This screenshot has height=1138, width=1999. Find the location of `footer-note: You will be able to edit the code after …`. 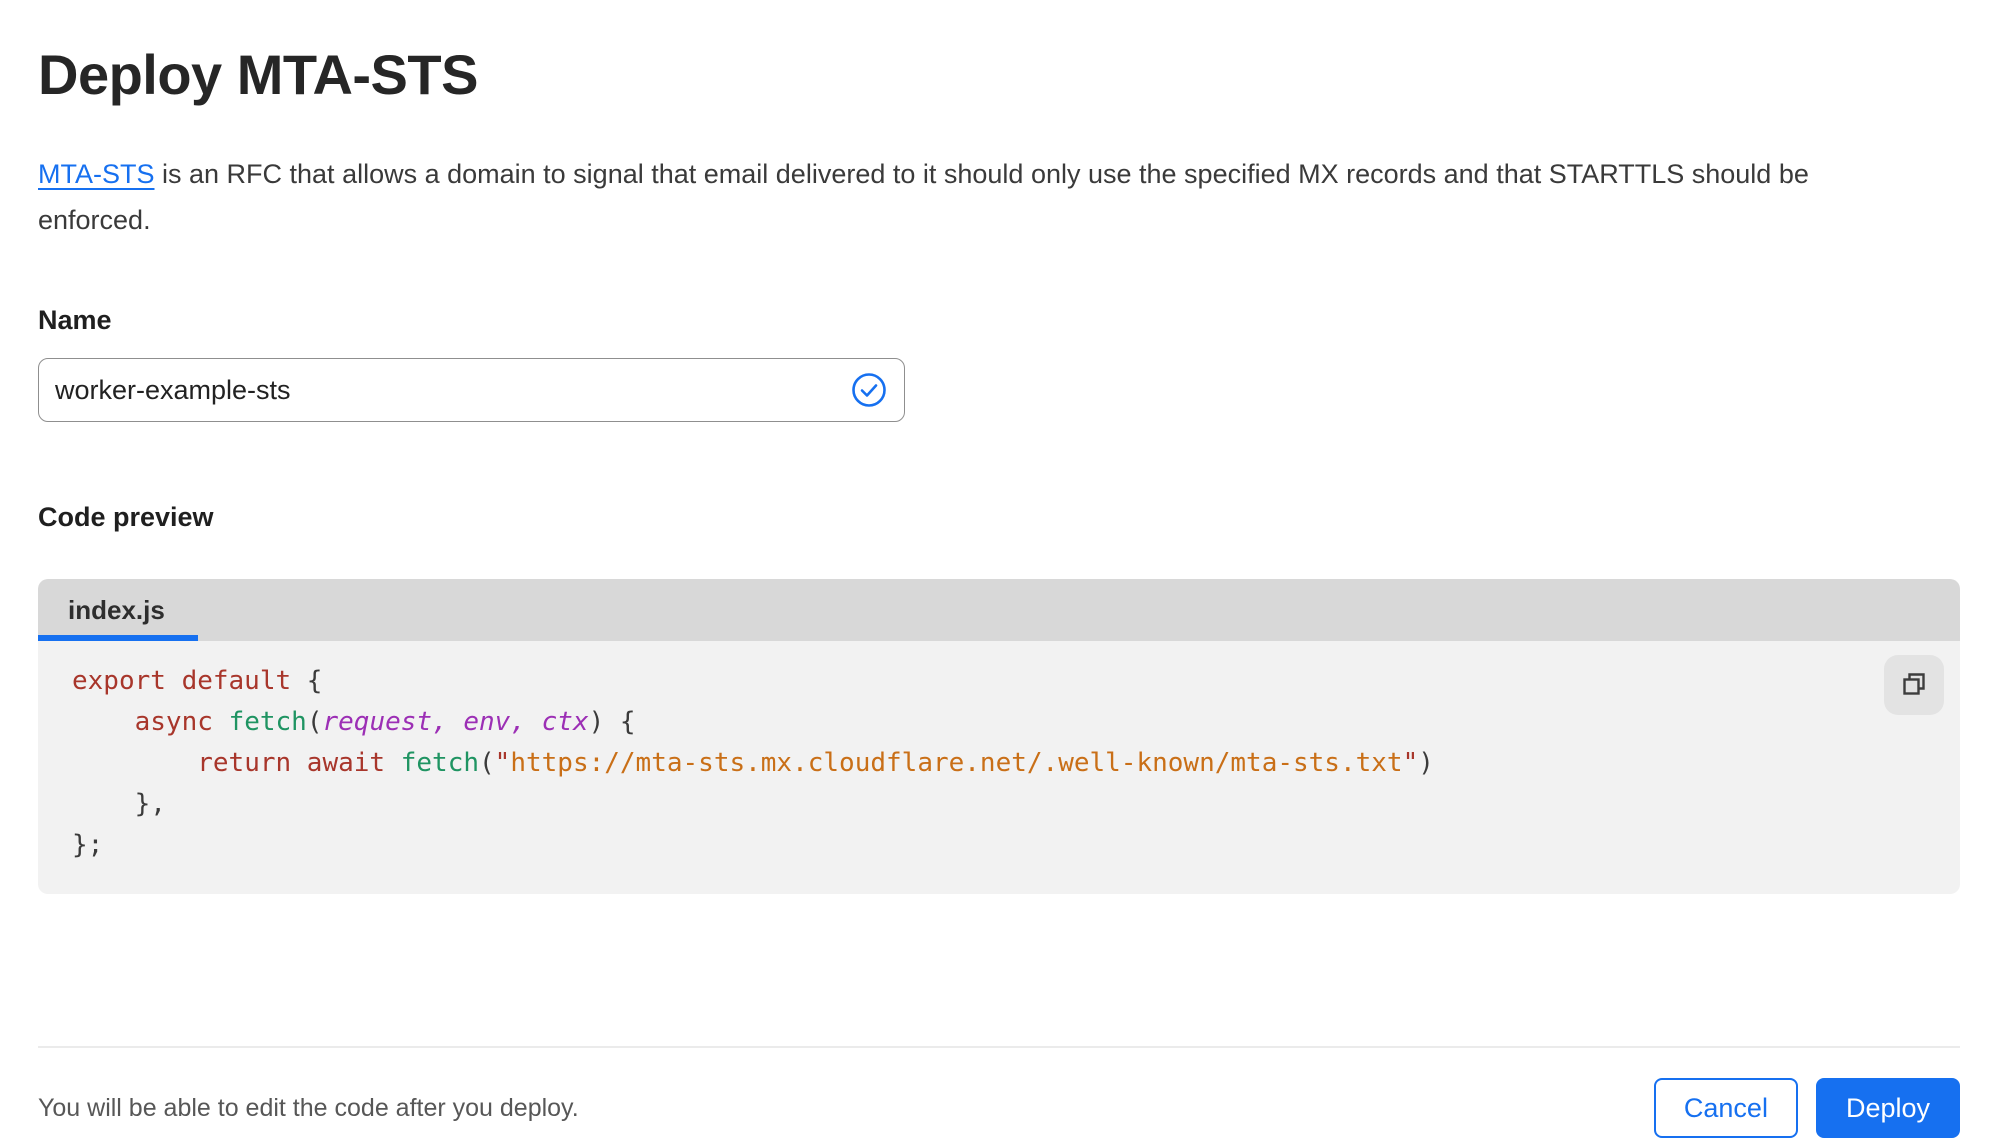

footer-note: You will be able to edit the code after … is located at coordinates (308, 1107).